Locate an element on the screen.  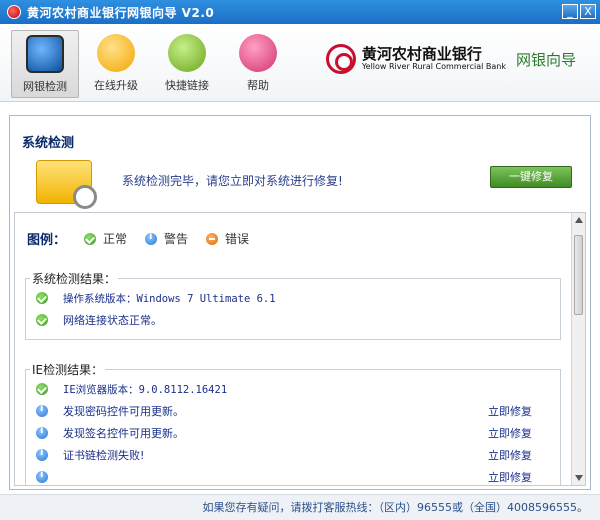
result-text: 操作系统版本：Windows 7 Ultimate 6.1 is located at coordinates (169, 298).